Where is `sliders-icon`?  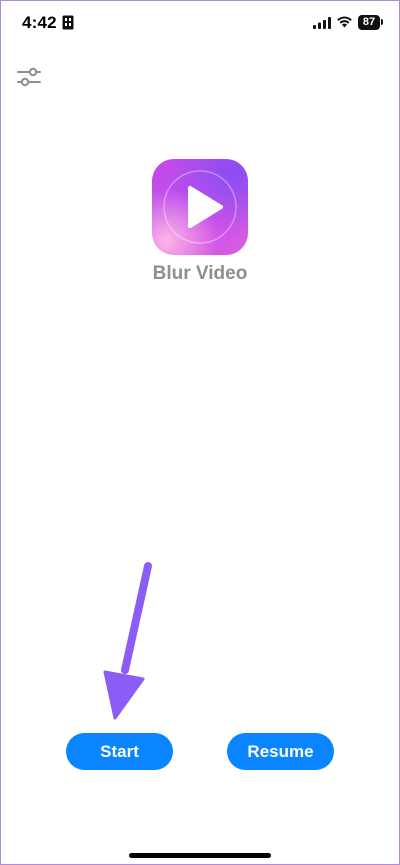 sliders-icon is located at coordinates (29, 79).